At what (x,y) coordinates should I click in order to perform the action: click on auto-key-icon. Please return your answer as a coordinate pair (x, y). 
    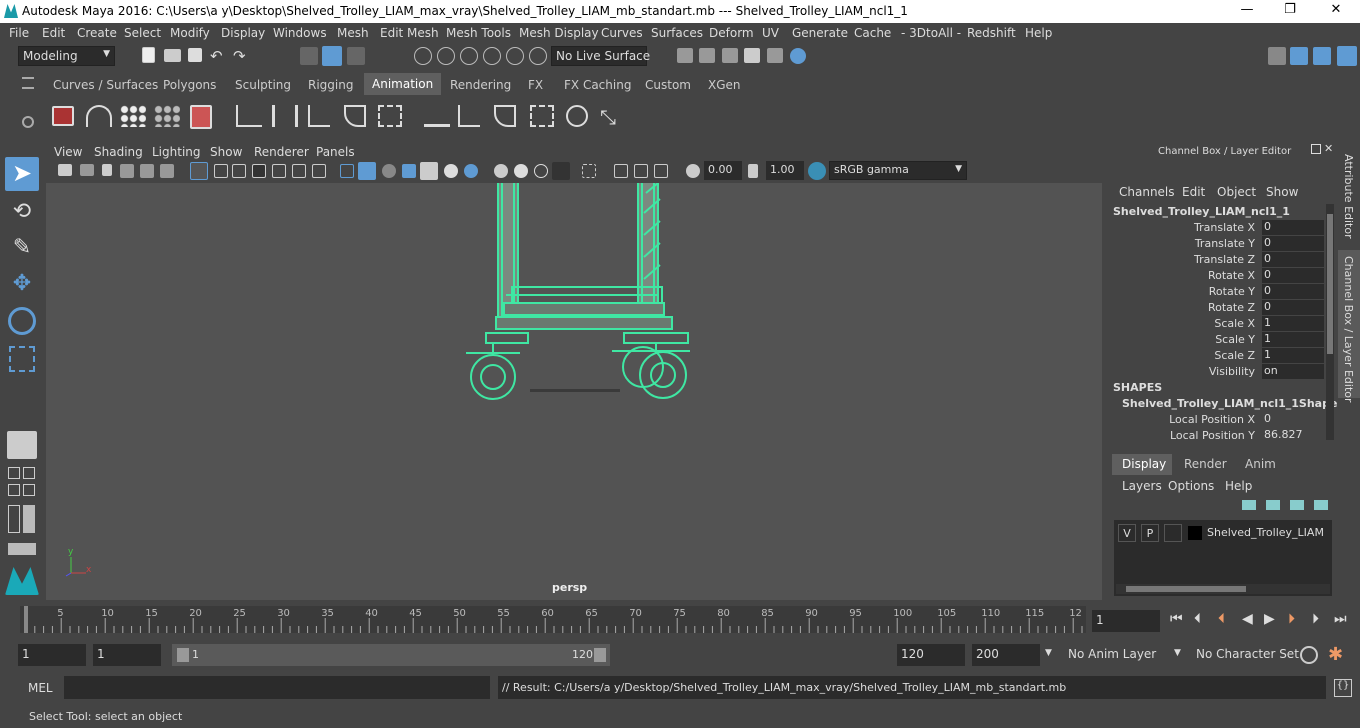
    Looking at the image, I should click on (1309, 655).